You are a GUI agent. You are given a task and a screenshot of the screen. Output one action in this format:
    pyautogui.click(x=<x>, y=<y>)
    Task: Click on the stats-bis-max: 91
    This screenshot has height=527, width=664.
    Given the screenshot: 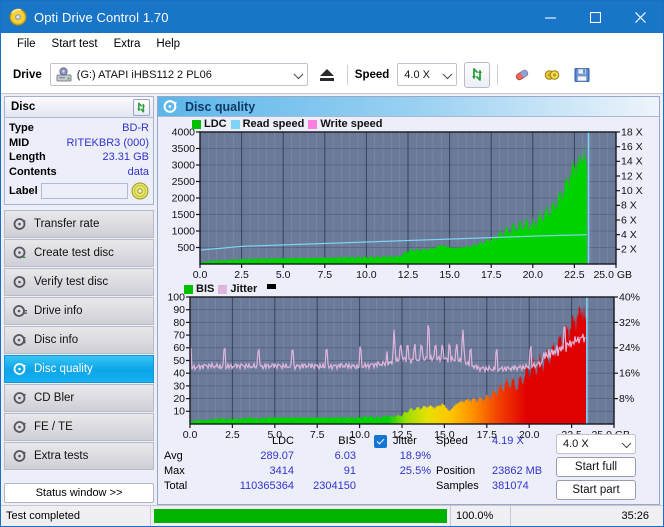 What is the action you would take?
    pyautogui.click(x=349, y=471)
    